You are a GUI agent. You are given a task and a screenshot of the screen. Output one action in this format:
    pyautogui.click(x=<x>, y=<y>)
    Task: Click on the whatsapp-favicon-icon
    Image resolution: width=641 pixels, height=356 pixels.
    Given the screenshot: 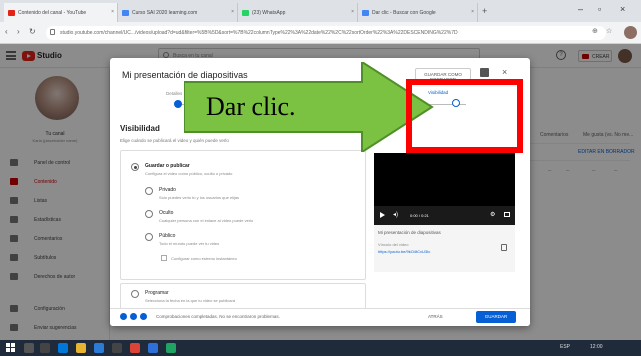 What is the action you would take?
    pyautogui.click(x=245, y=13)
    